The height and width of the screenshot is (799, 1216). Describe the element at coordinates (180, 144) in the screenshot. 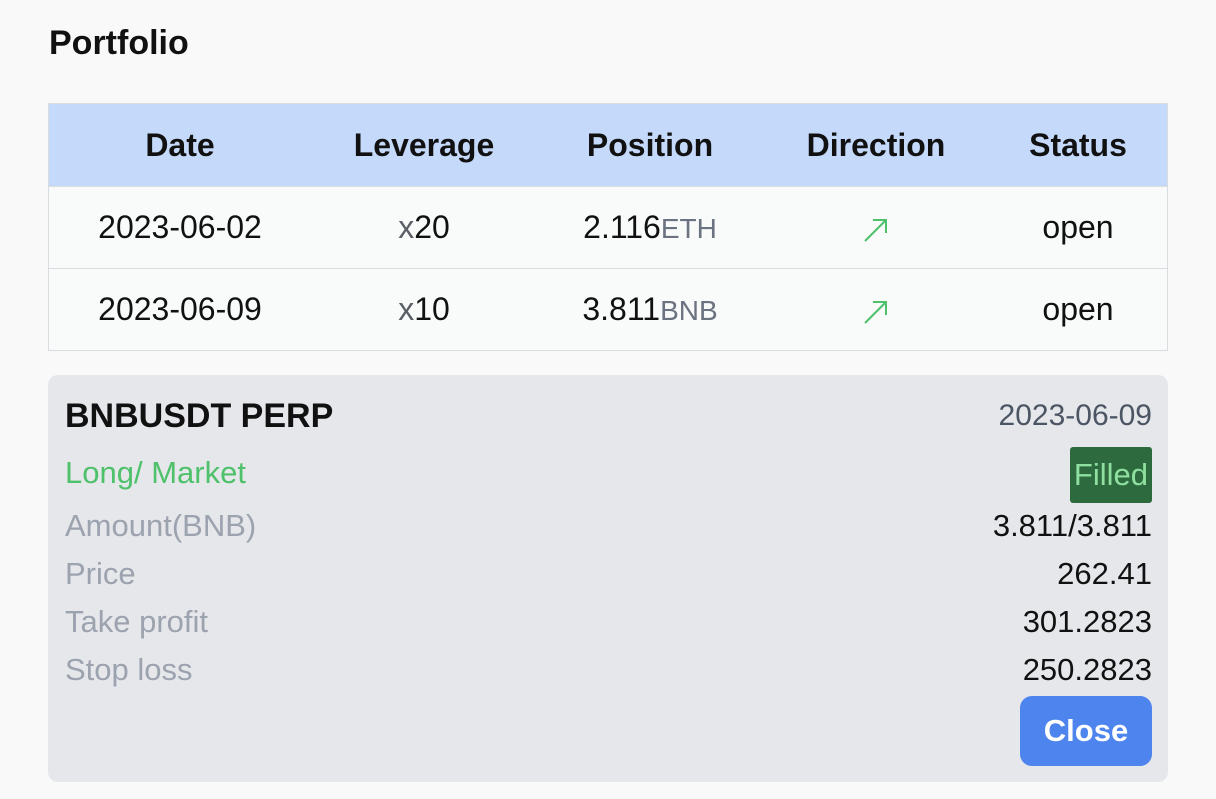

I see `header-date: Date` at that location.